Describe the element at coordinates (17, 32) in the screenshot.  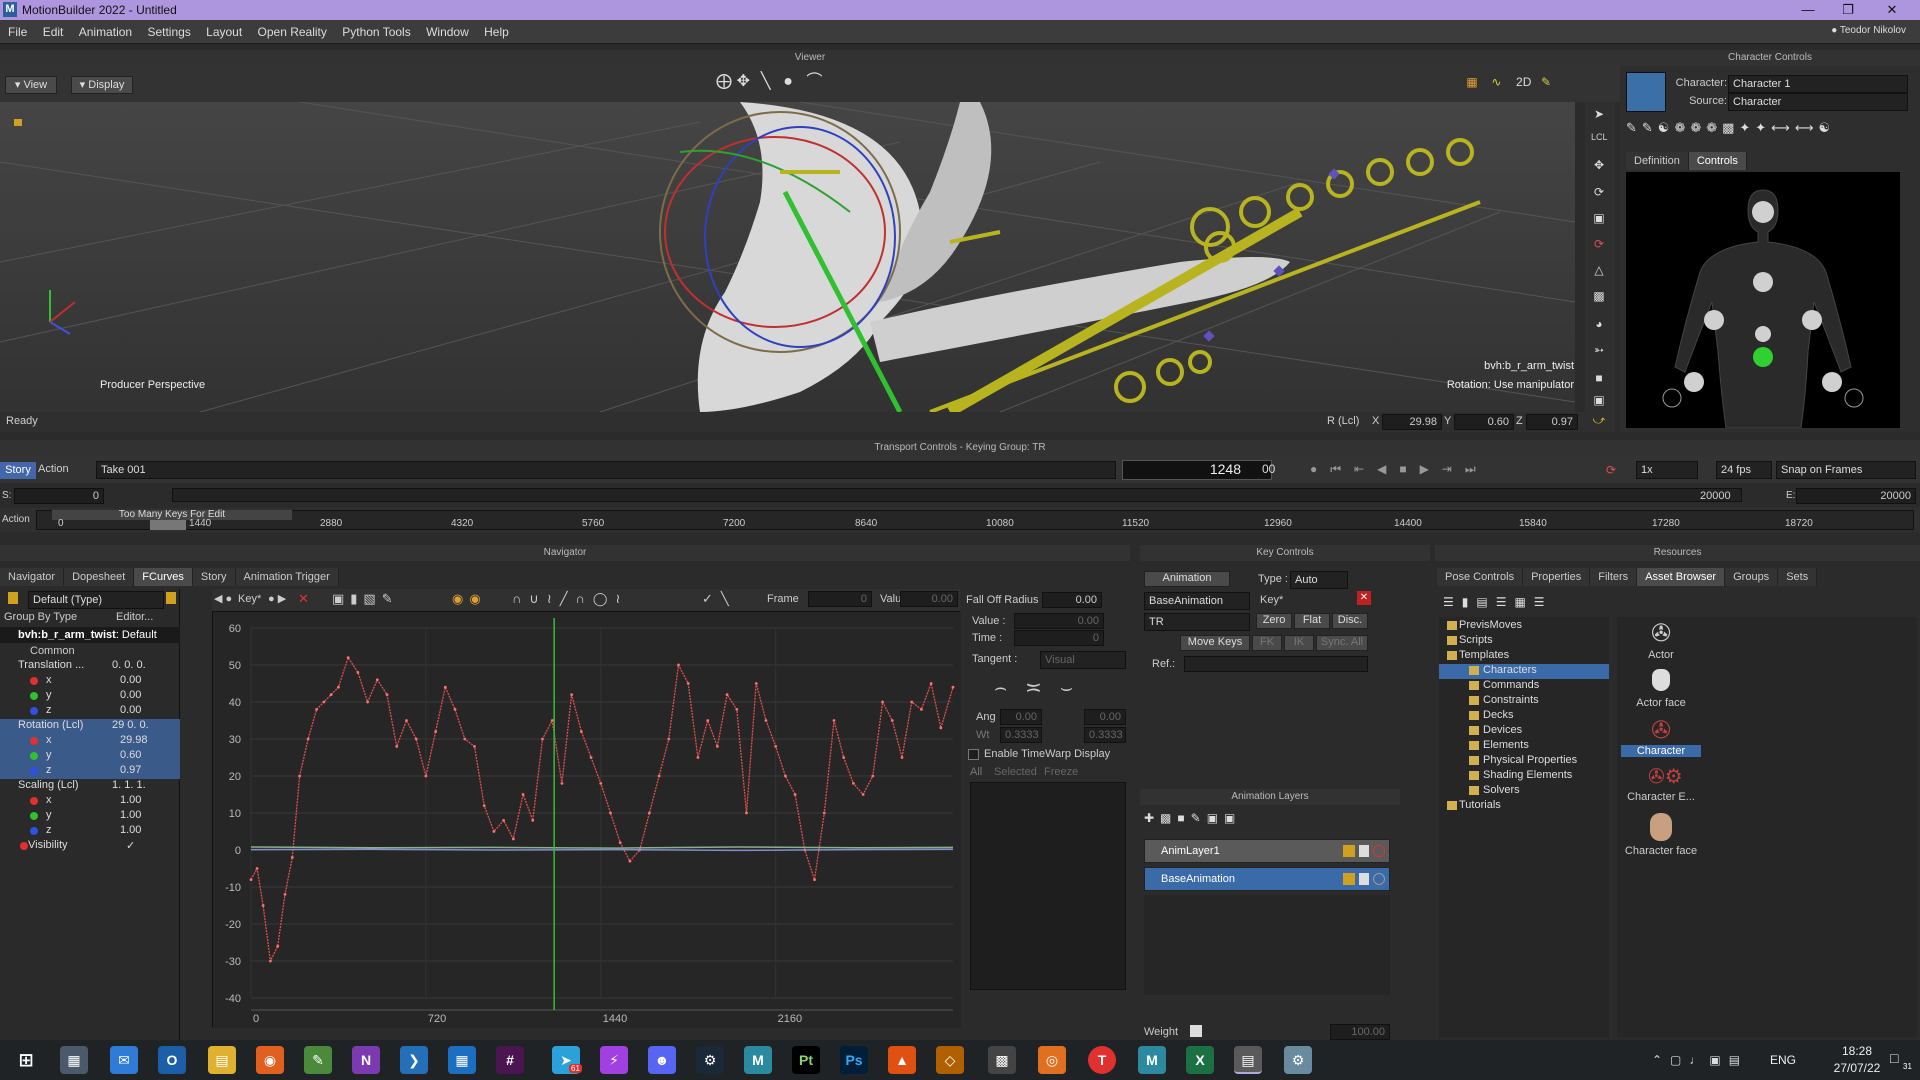
I see `menu-file: File` at that location.